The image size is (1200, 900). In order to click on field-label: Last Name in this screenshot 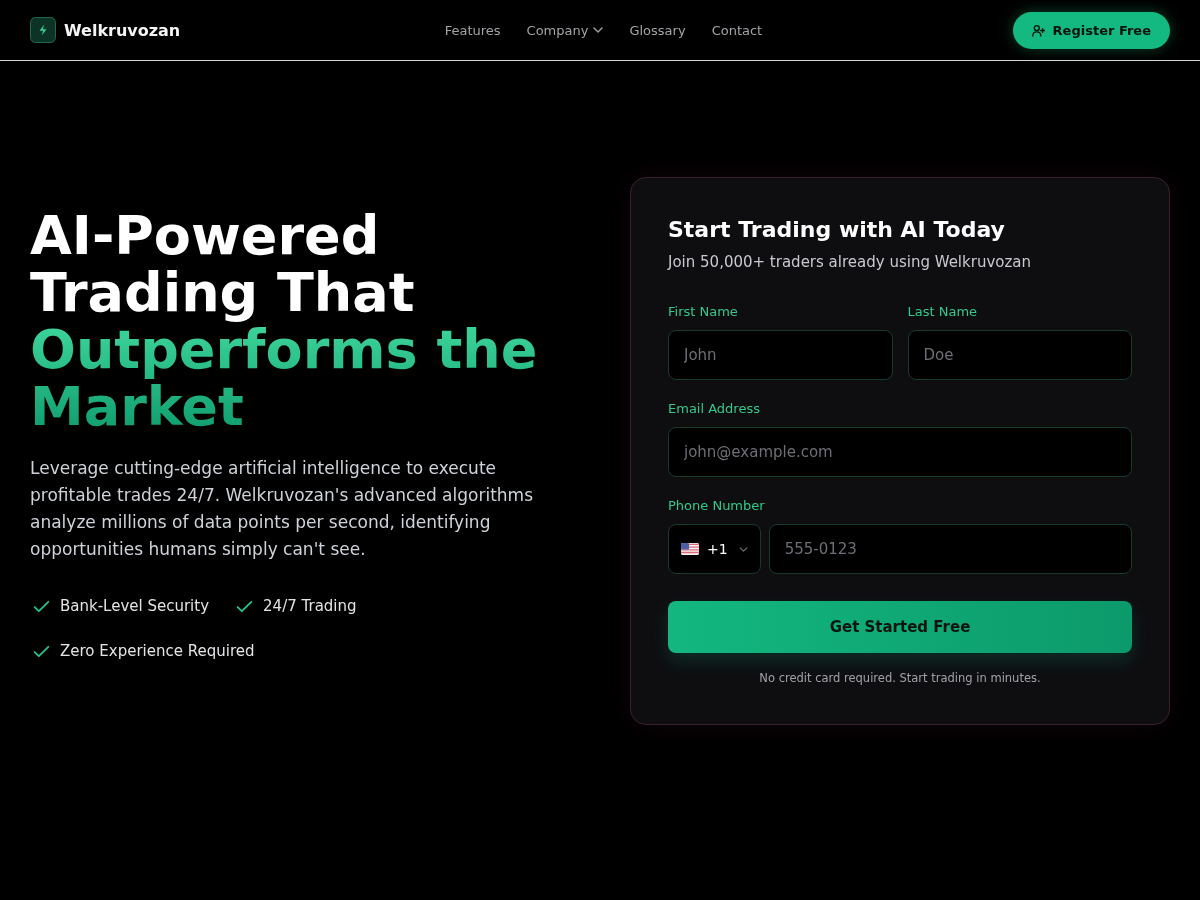, I will do `click(943, 312)`.